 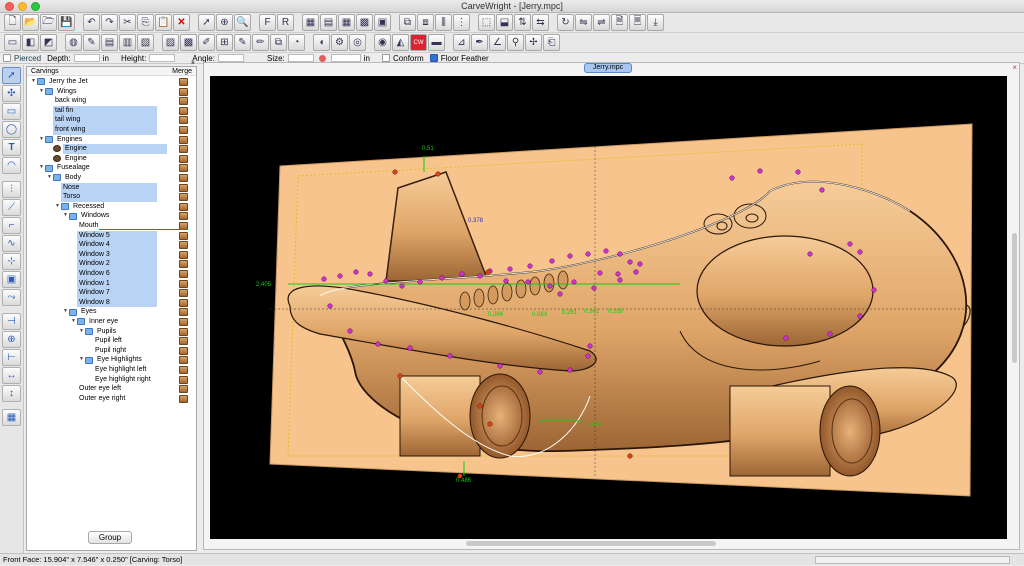 I want to click on close-document-icon: ×, so click(x=1014, y=67).